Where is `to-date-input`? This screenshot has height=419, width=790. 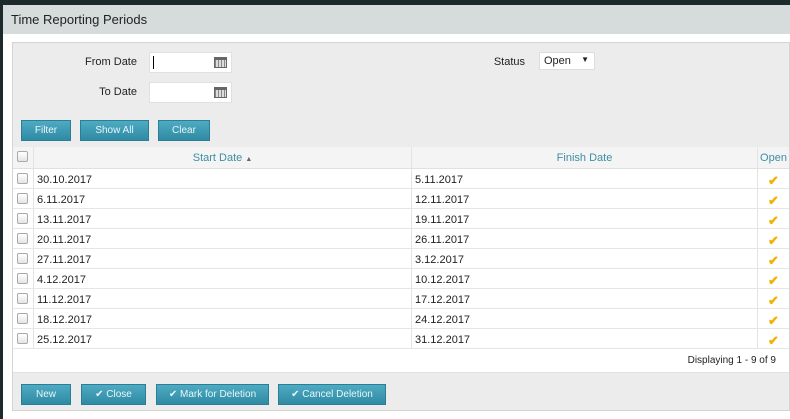
to-date-input is located at coordinates (190, 92).